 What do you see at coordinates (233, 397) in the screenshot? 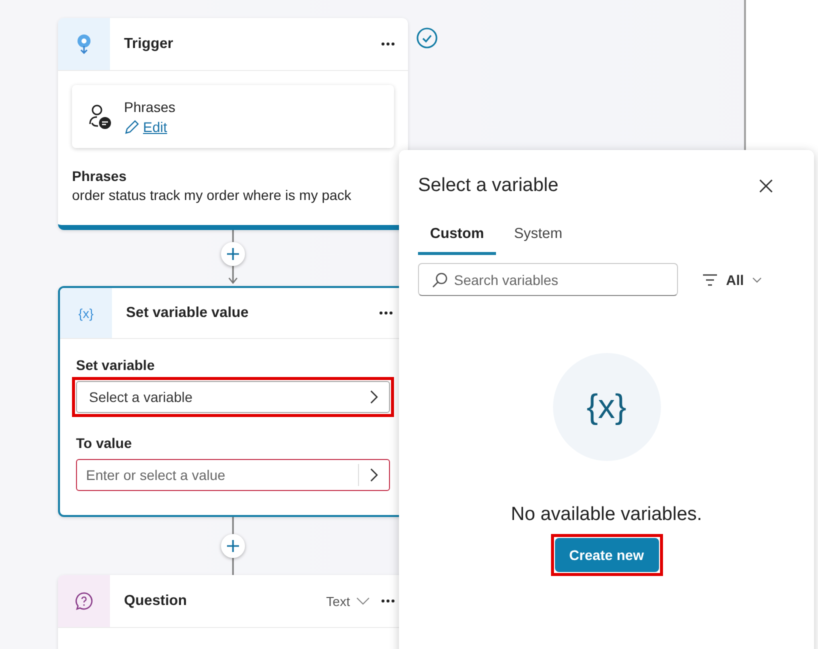
I see `variable-picker: Select a variable` at bounding box center [233, 397].